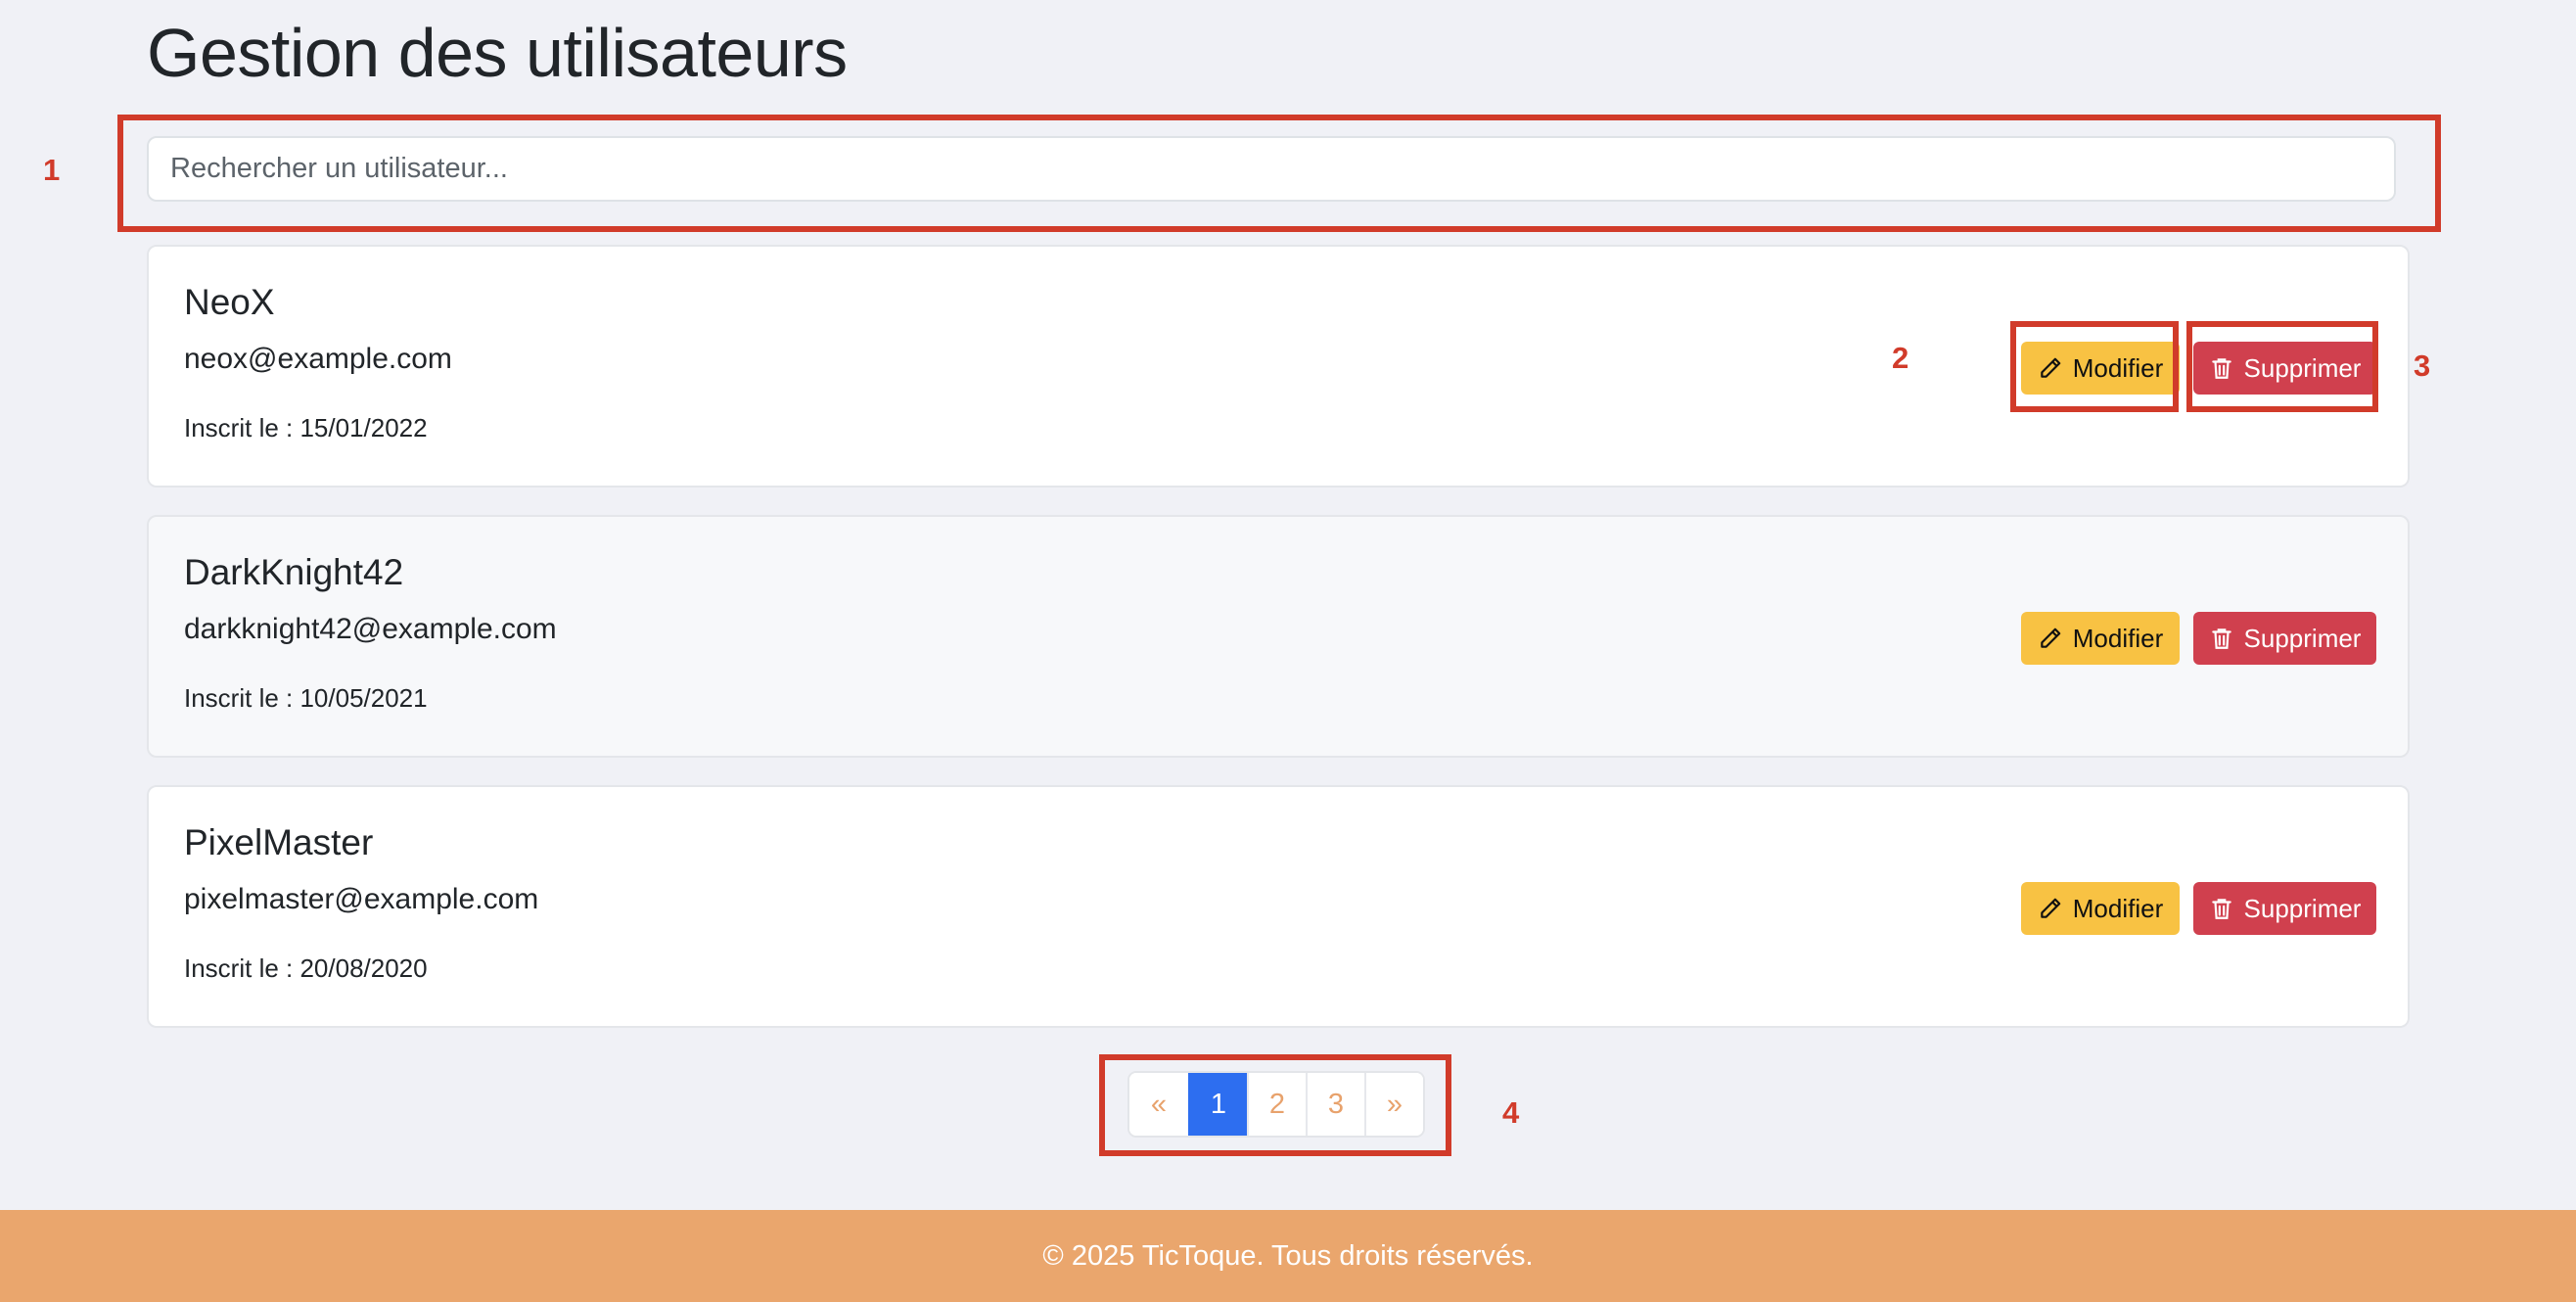  I want to click on annotation-number-1: 1, so click(52, 170).